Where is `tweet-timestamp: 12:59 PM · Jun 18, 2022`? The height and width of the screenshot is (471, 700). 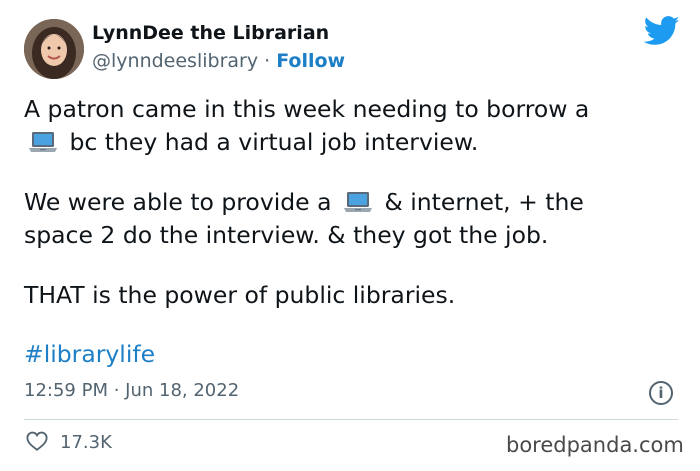
tweet-timestamp: 12:59 PM · Jun 18, 2022 is located at coordinates (131, 390).